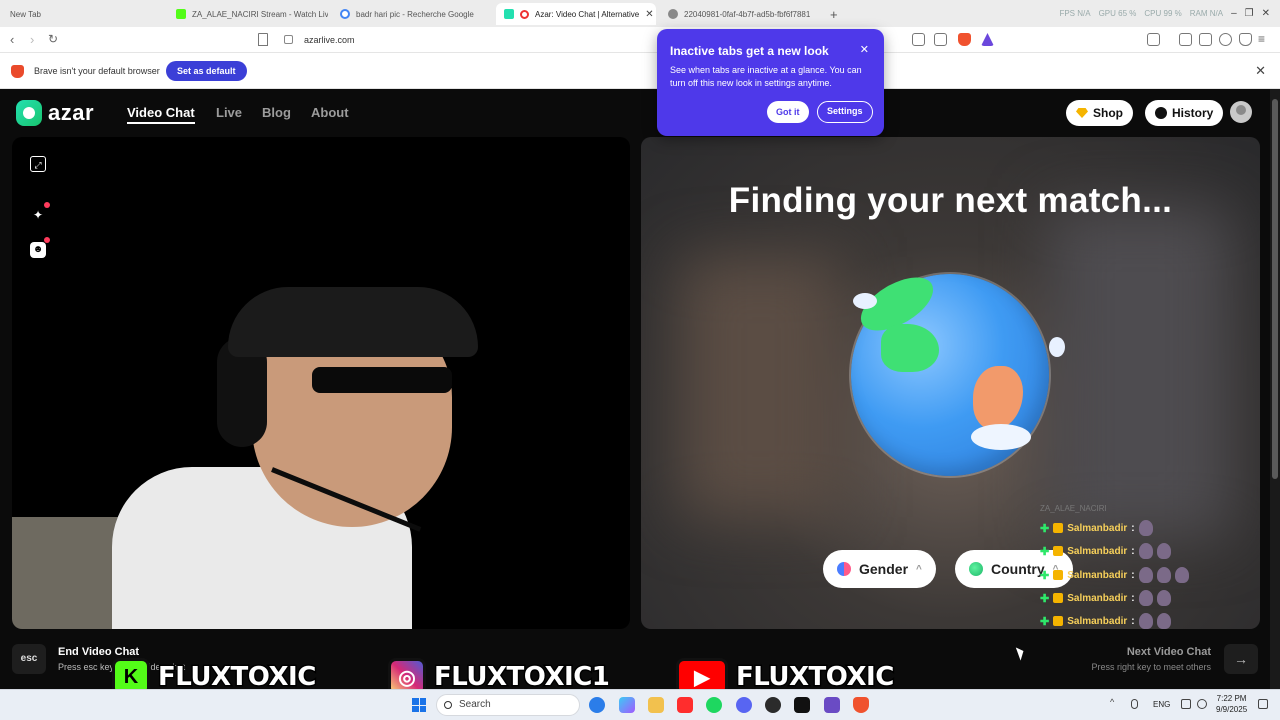 The width and height of the screenshot is (1280, 720). Describe the element at coordinates (918, 39) in the screenshot. I see `cast-icon` at that location.